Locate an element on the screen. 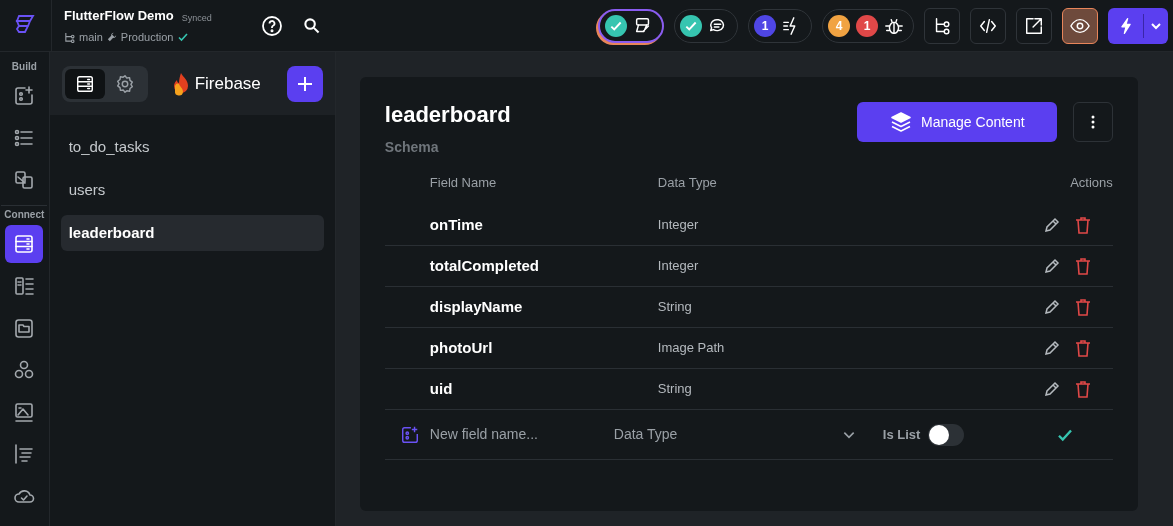 Image resolution: width=1173 pixels, height=526 pixels. collection-item: users is located at coordinates (192, 190).